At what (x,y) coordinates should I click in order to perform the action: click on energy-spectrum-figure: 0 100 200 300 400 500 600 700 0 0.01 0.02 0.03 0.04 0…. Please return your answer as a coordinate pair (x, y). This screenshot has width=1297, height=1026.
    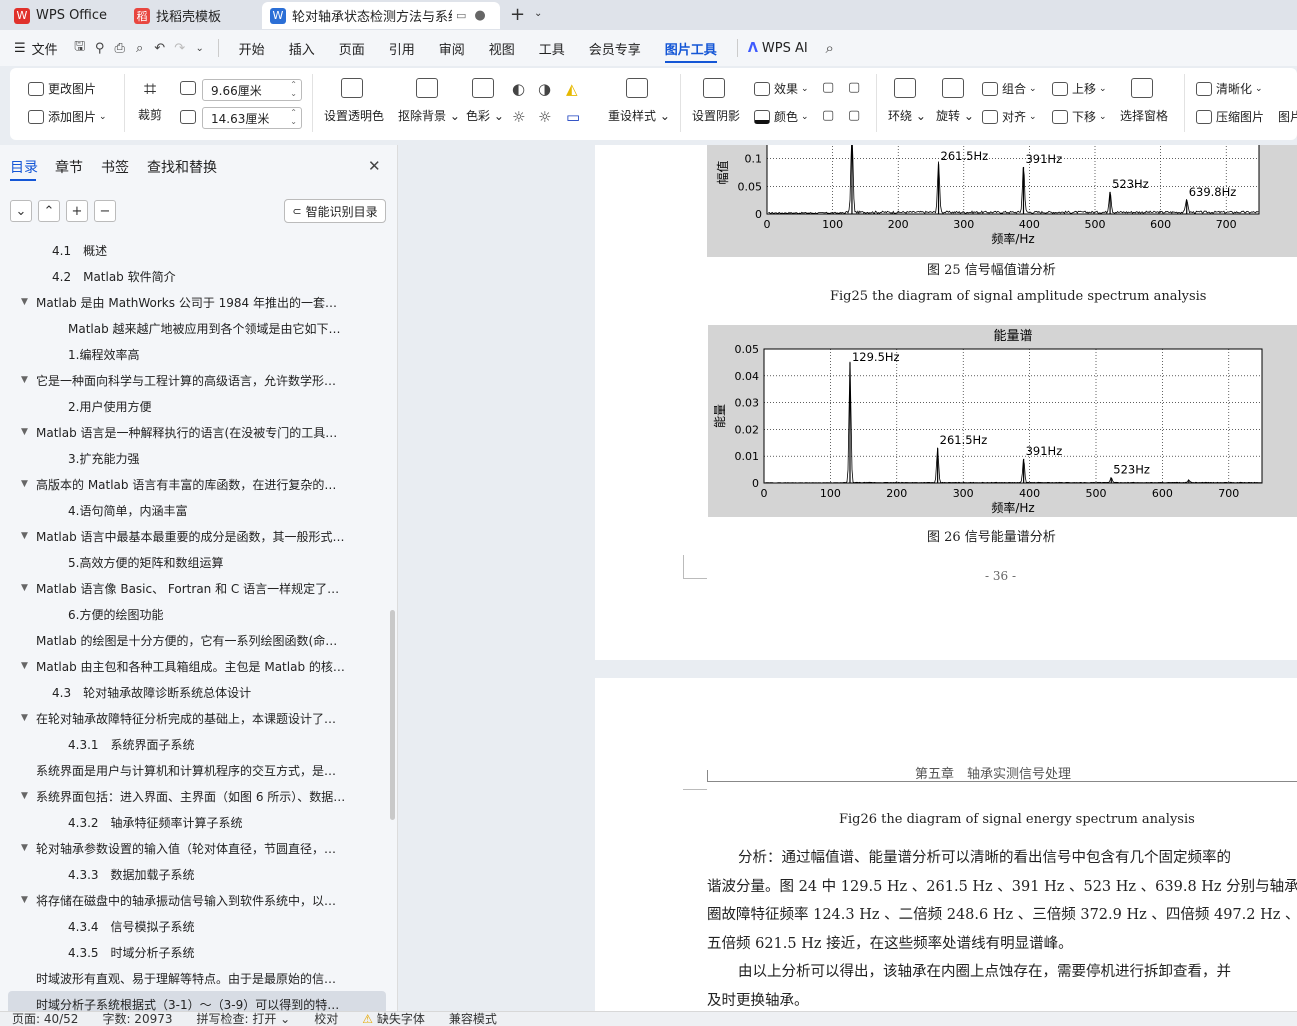
    Looking at the image, I should click on (1002, 421).